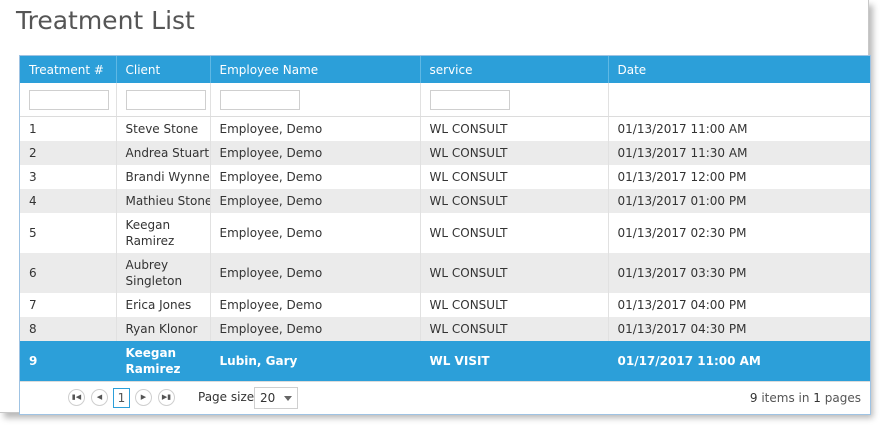  Describe the element at coordinates (228, 397) in the screenshot. I see `page-size-label: Page size:` at that location.